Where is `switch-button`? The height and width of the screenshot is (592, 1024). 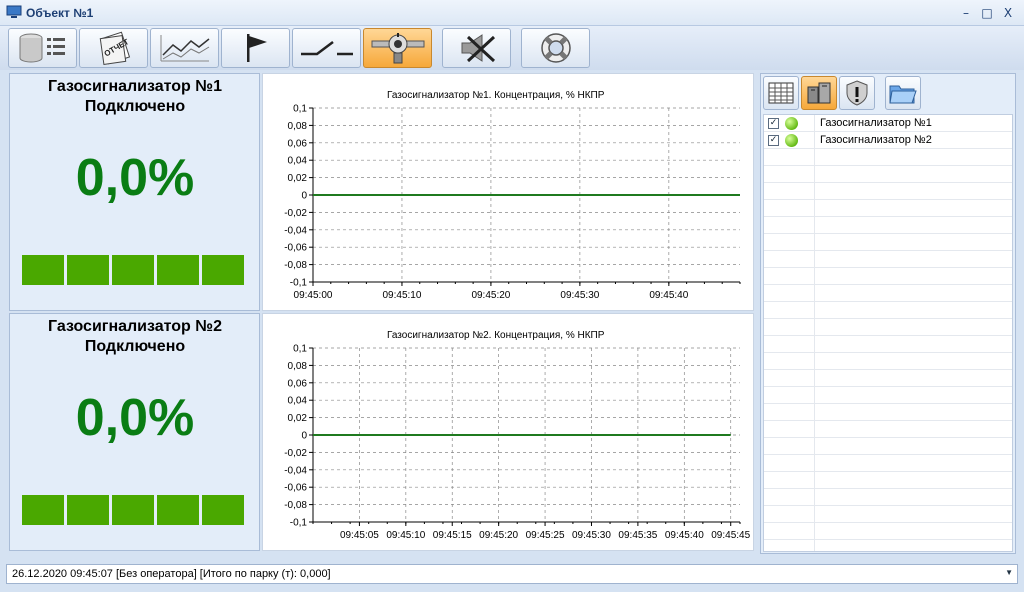
switch-button is located at coordinates (326, 48).